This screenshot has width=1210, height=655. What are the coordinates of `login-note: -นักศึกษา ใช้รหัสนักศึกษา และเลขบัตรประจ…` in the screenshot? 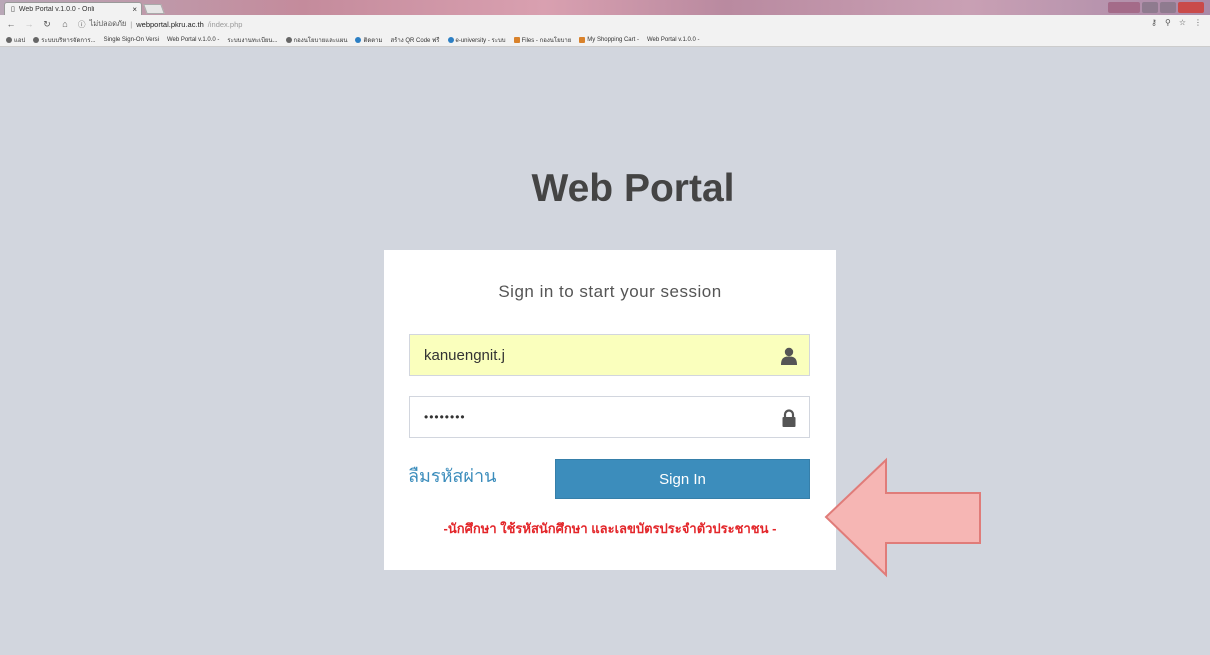 It's located at (610, 528).